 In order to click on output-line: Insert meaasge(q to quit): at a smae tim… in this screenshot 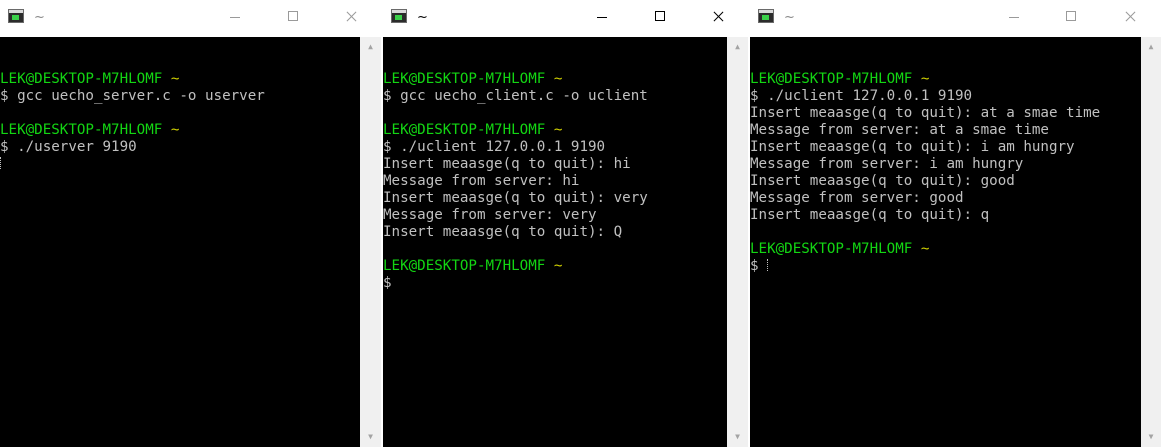, I will do `click(925, 113)`.